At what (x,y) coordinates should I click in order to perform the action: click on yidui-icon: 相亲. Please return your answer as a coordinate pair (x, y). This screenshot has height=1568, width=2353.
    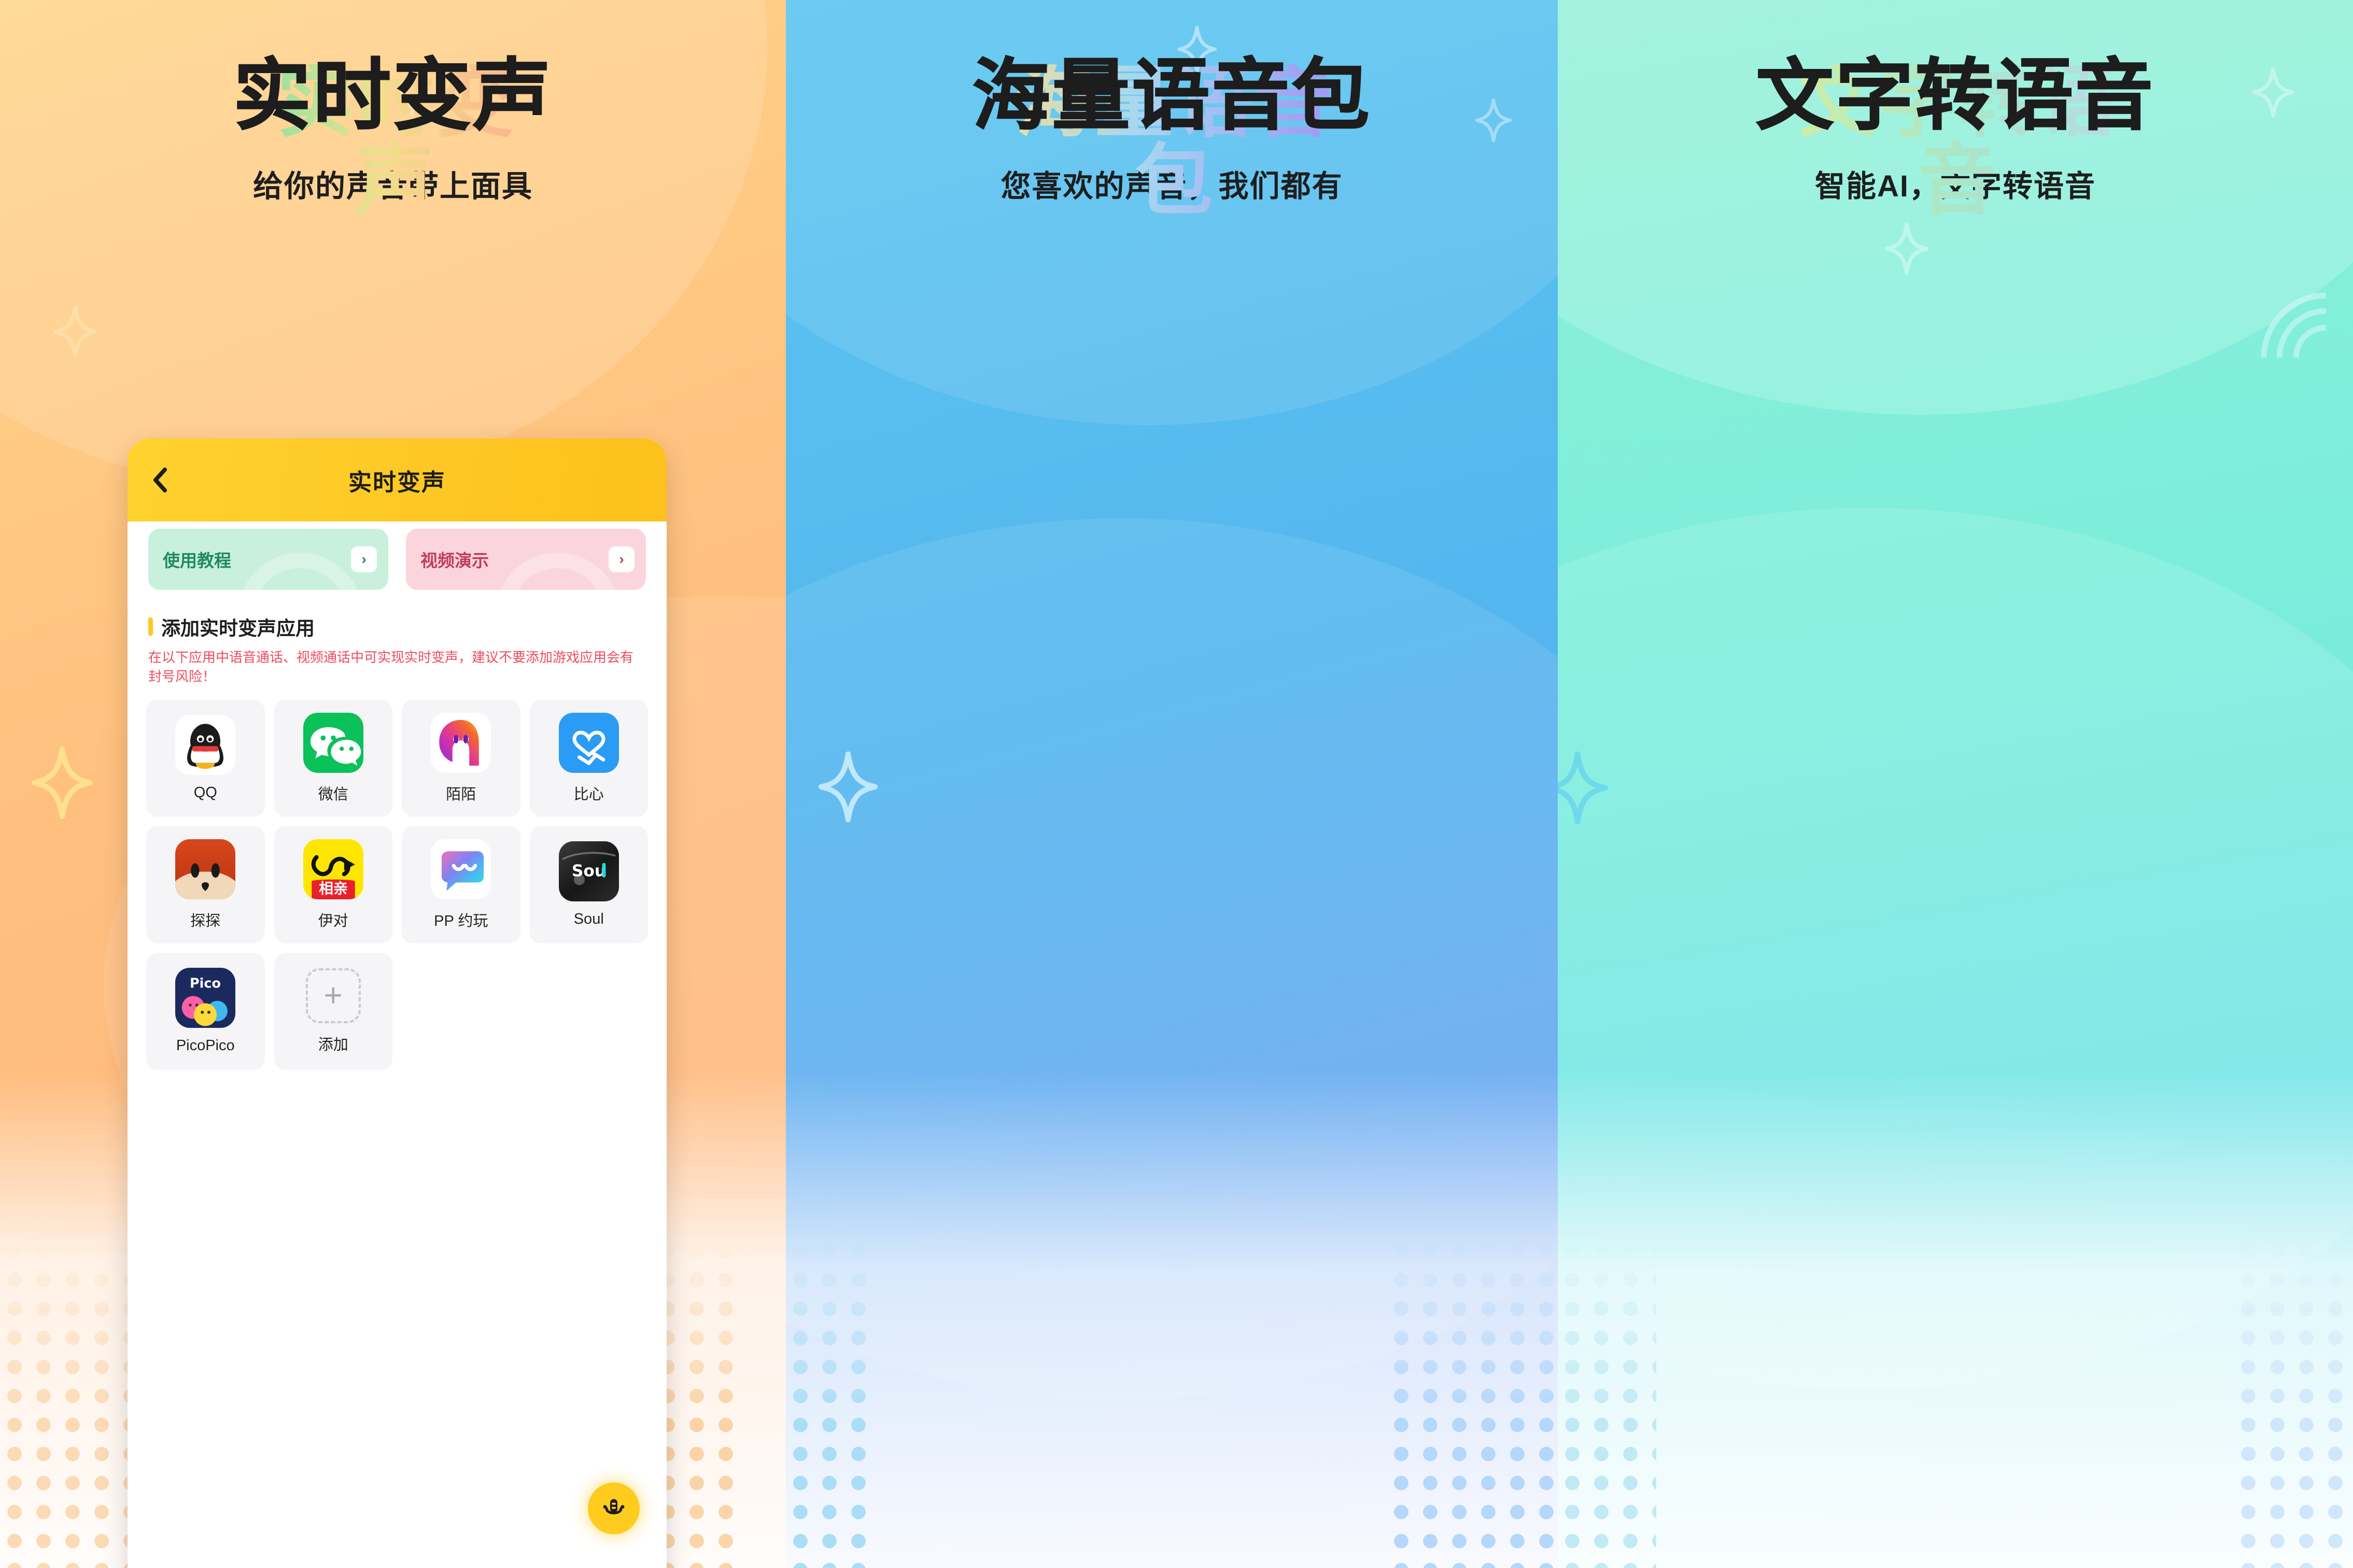
    Looking at the image, I should click on (333, 869).